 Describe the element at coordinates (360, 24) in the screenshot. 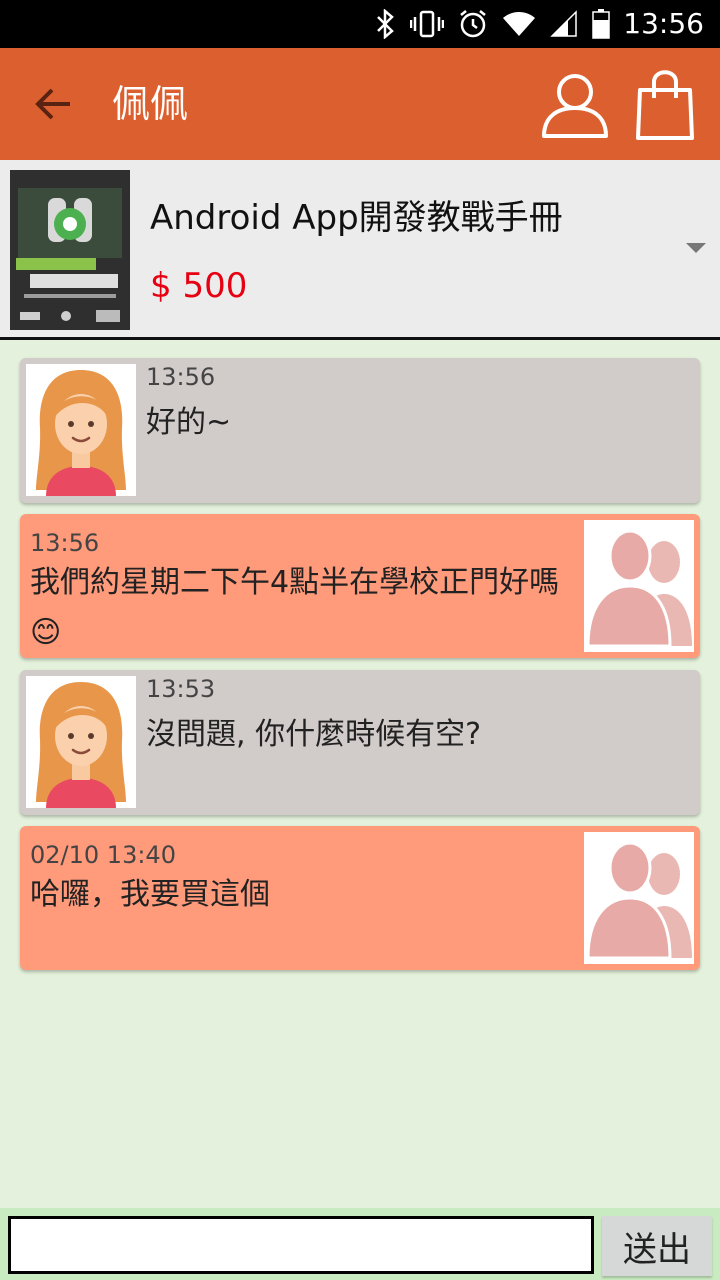

I see `status-bar: 13:56` at that location.